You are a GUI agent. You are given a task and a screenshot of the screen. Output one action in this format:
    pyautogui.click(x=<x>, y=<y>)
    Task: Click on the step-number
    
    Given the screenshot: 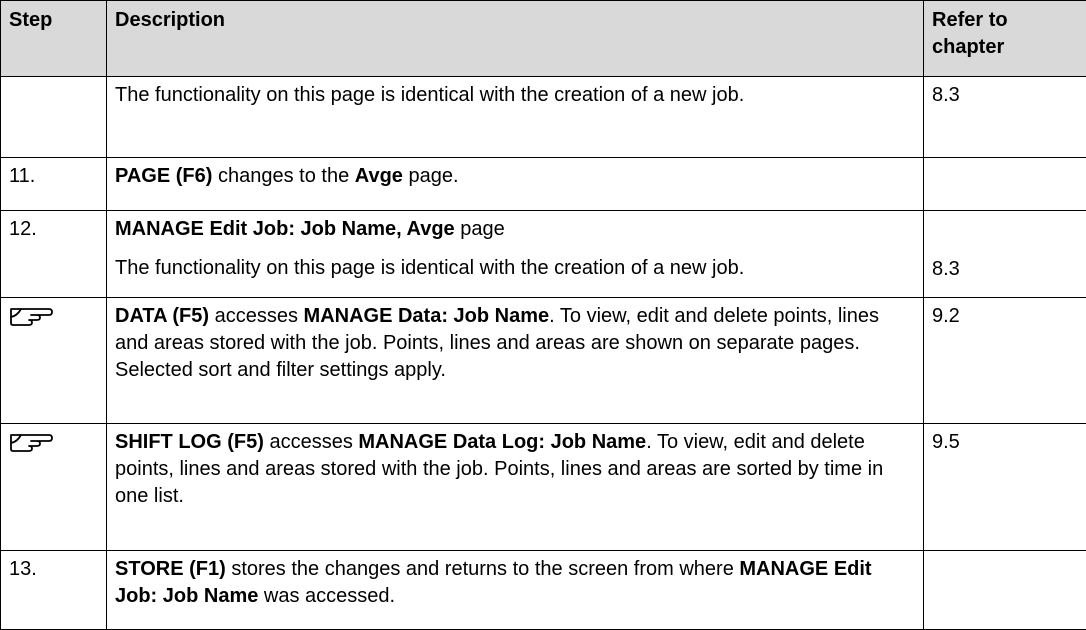 What is the action you would take?
    pyautogui.click(x=53, y=81)
    